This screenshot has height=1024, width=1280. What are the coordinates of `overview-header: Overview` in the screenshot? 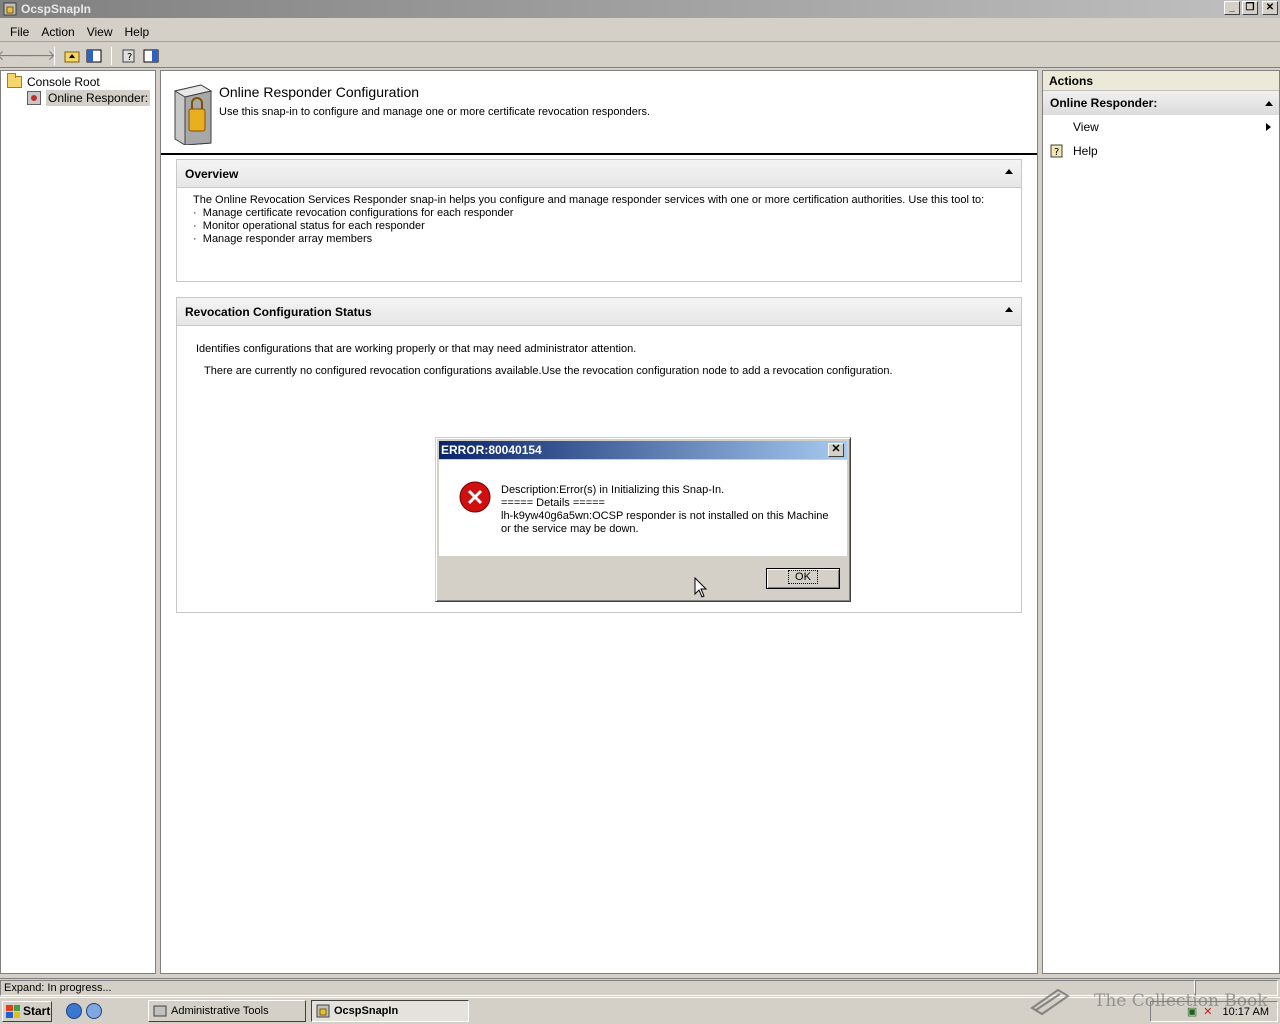 It's located at (599, 174).